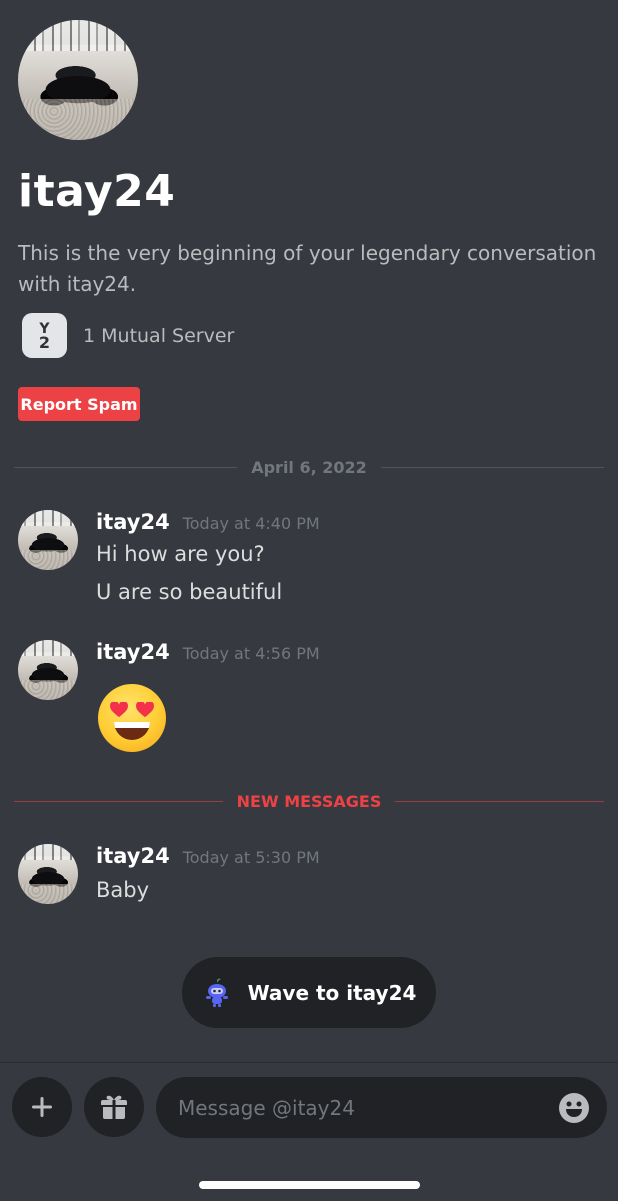  What do you see at coordinates (159, 335) in the screenshot?
I see `mutual-servers-label: 1 Mutual Server` at bounding box center [159, 335].